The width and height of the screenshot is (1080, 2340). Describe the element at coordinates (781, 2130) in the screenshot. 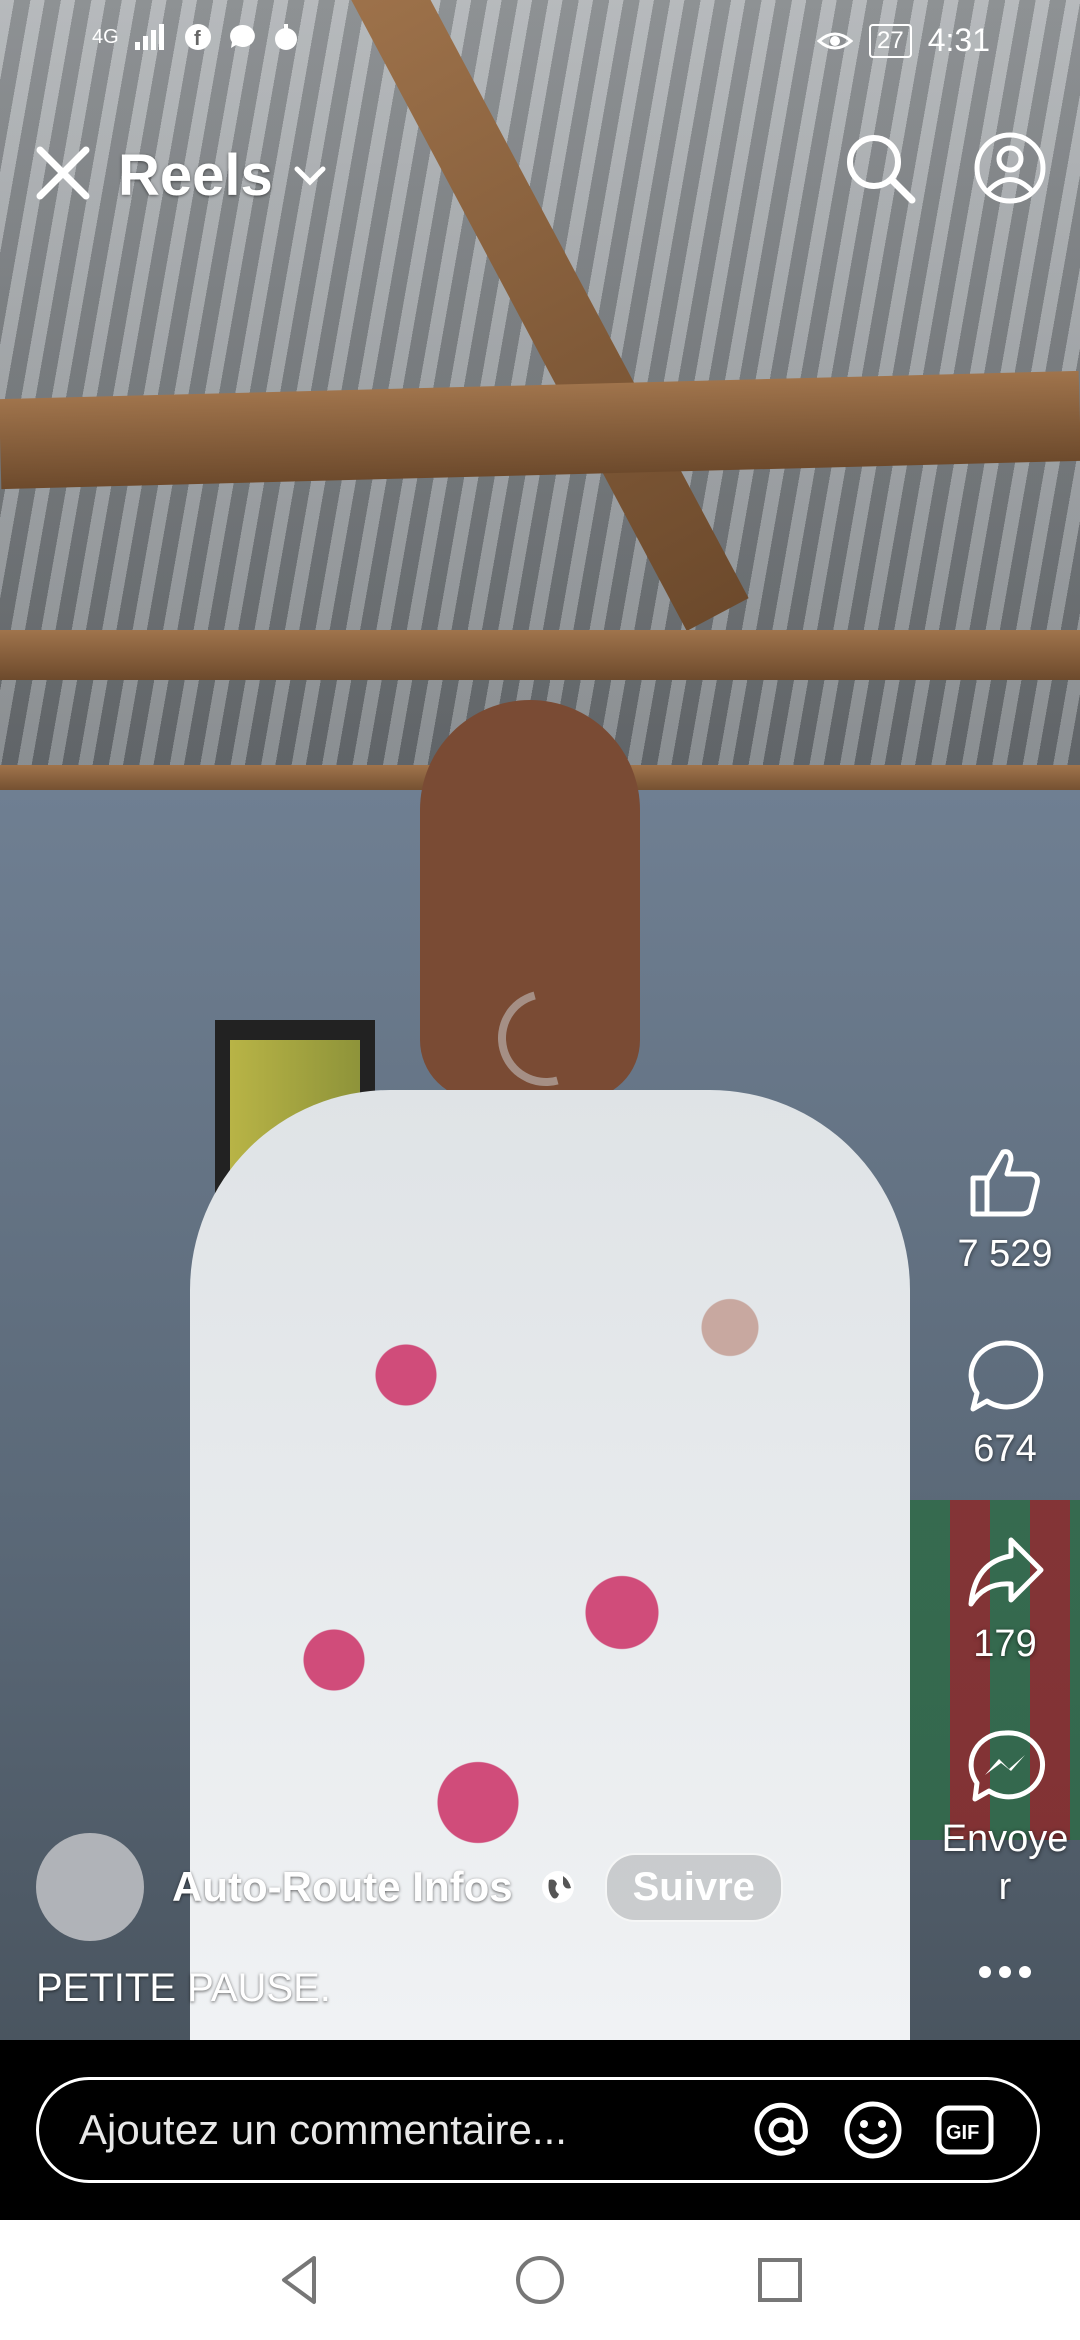

I see `mention-icon` at that location.